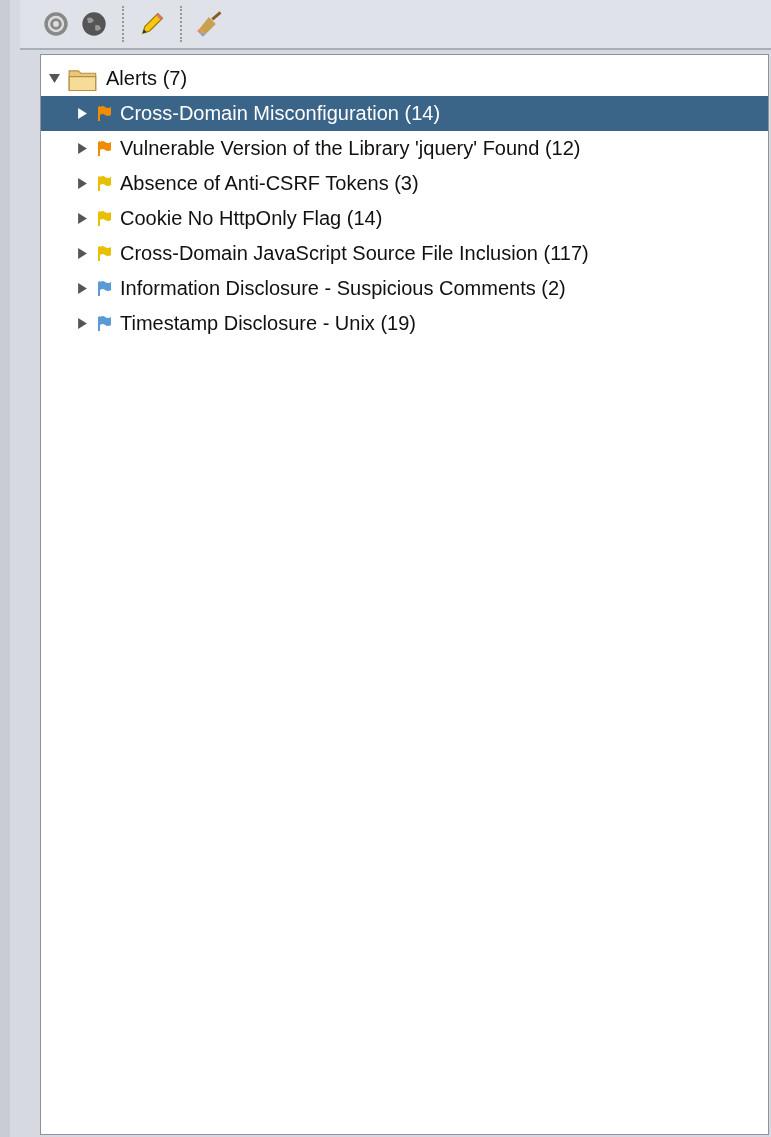  Describe the element at coordinates (404, 323) in the screenshot. I see `tree-item: Timestamp Disclosure - Unix (19)` at that location.